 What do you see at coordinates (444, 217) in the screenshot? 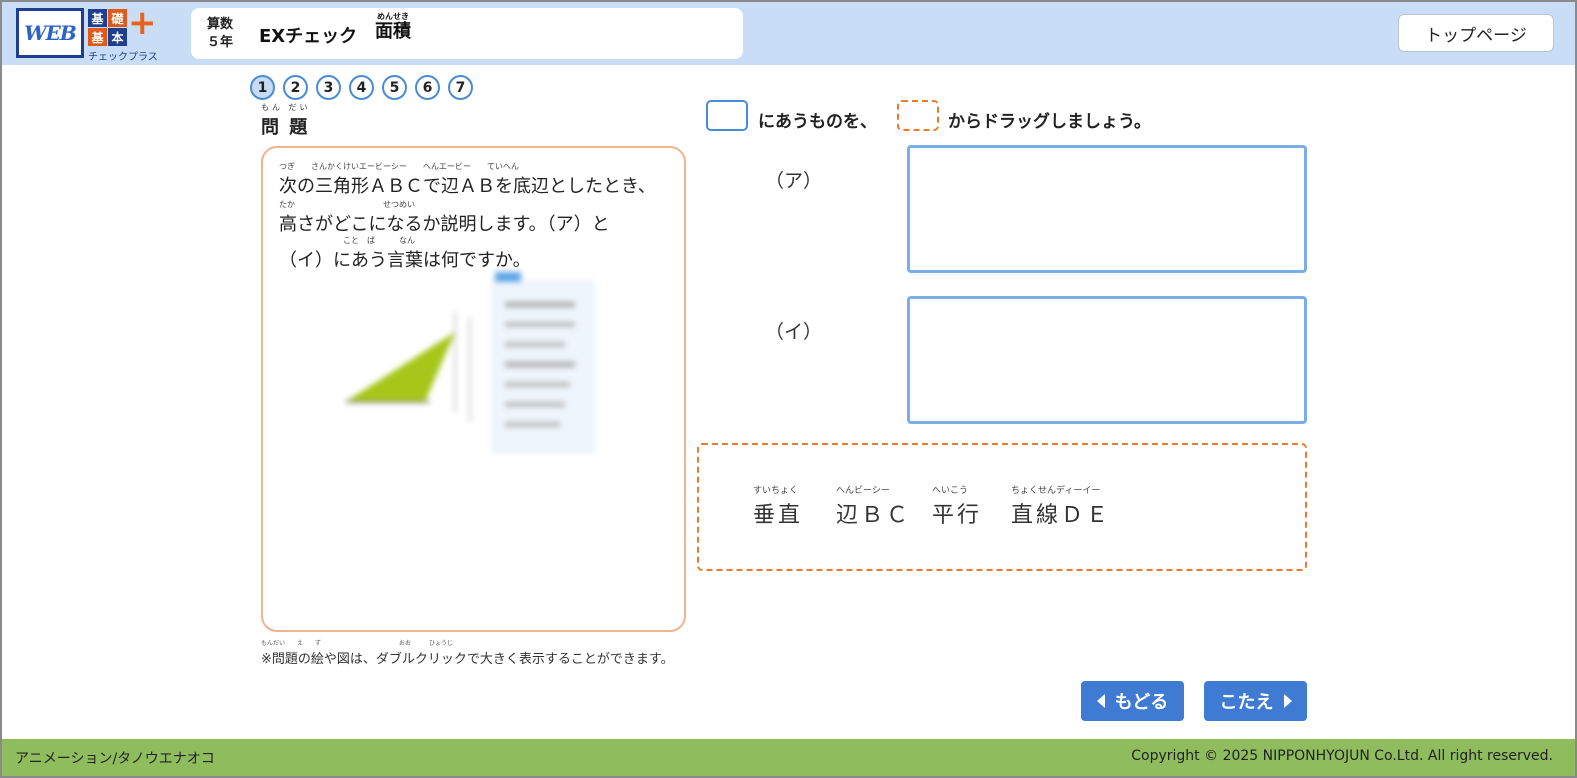
I see `question-line-2: たか せつめい 高さがどこになるか説明します。（ア）と` at bounding box center [444, 217].